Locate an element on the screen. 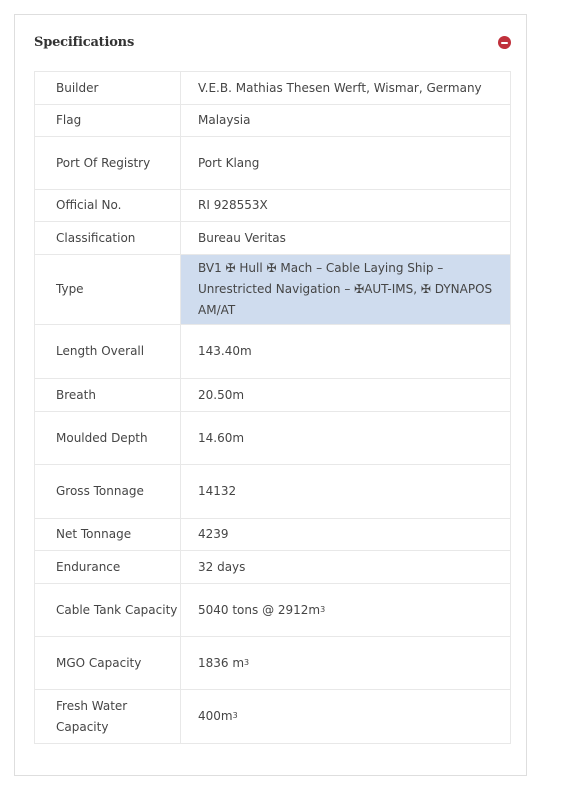 The image size is (570, 797). spec-label: Moulded Depth is located at coordinates (107, 438).